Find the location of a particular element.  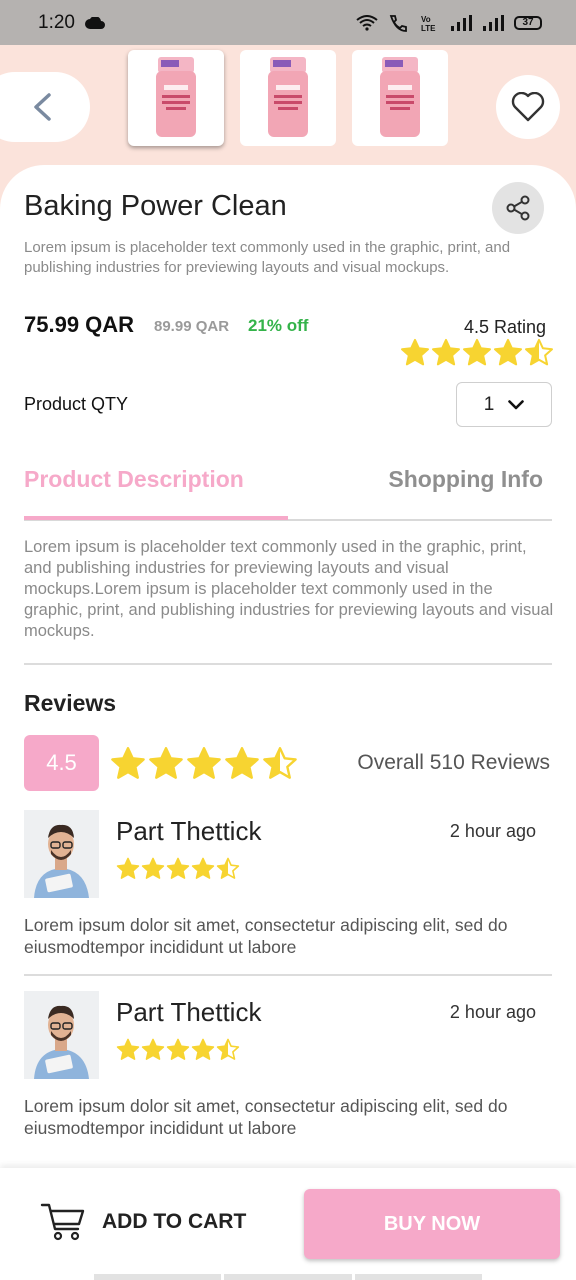

product-title: Baking Power Clean is located at coordinates (155, 206).